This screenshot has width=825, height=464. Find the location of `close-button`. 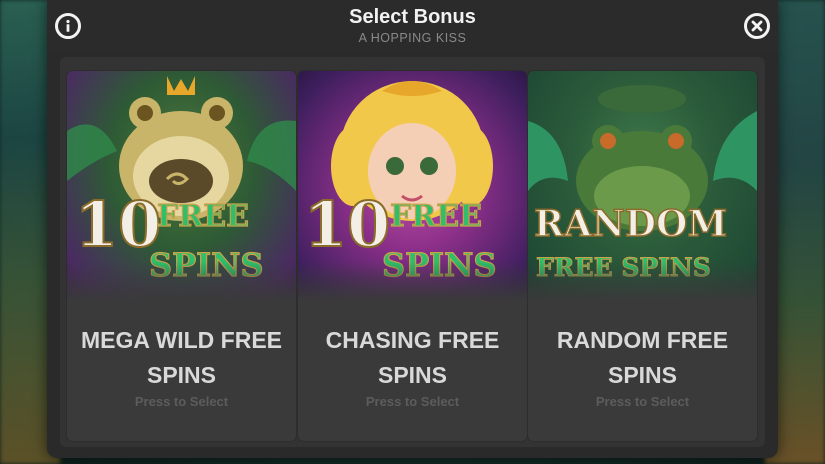

close-button is located at coordinates (757, 26).